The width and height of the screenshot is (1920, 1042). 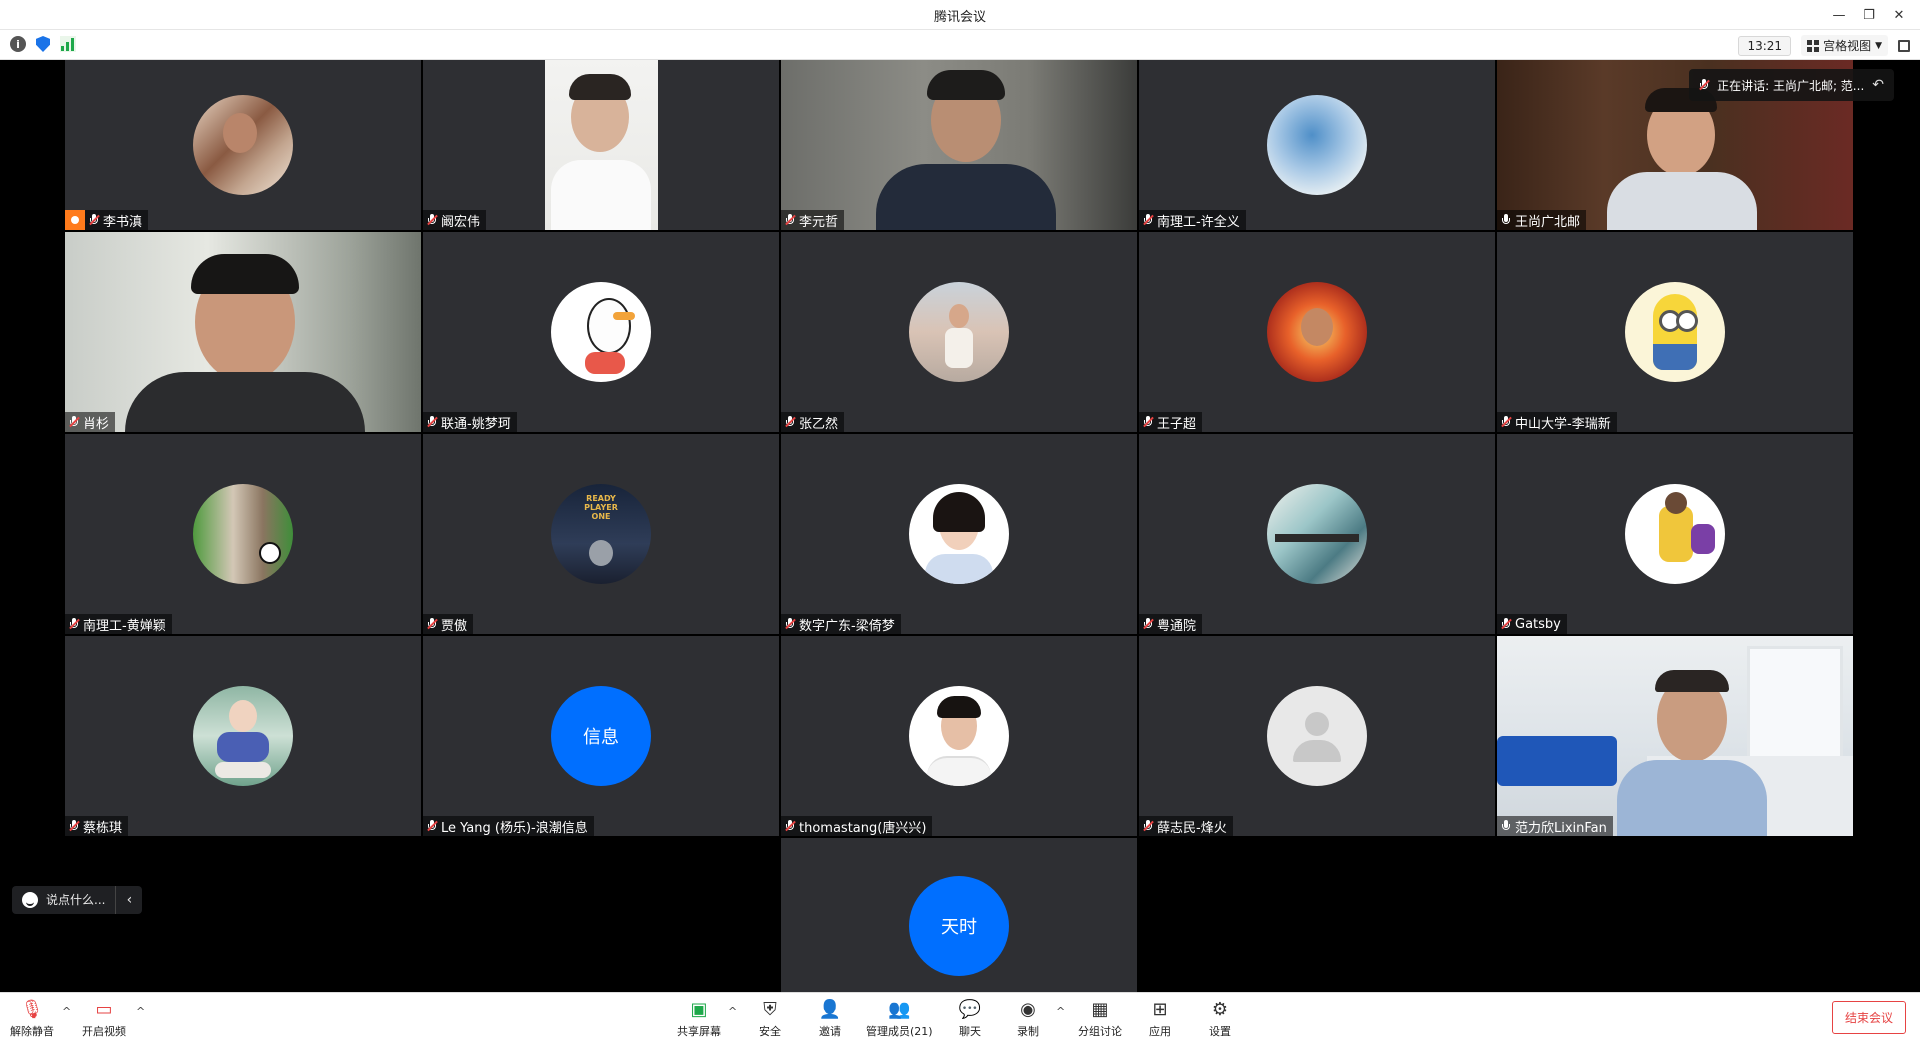 I want to click on participant-nametag: Le Yang (杨乐)-浪潮信息, so click(x=508, y=826).